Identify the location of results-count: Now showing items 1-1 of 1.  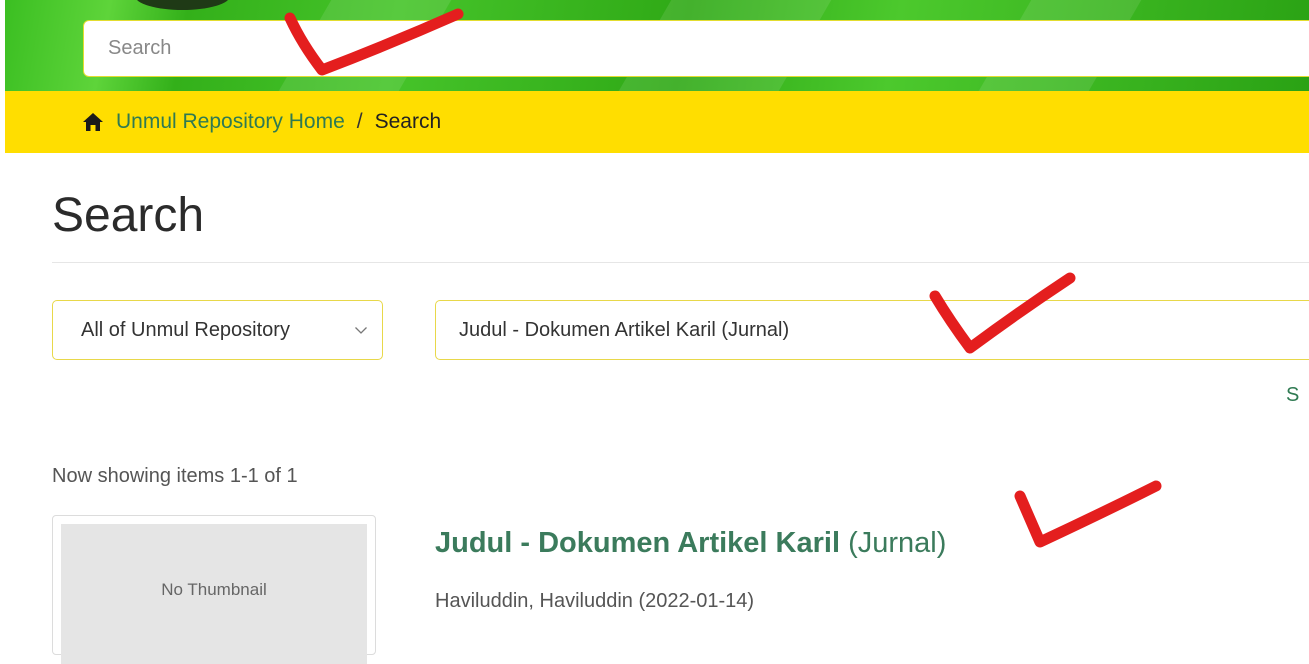
(175, 476).